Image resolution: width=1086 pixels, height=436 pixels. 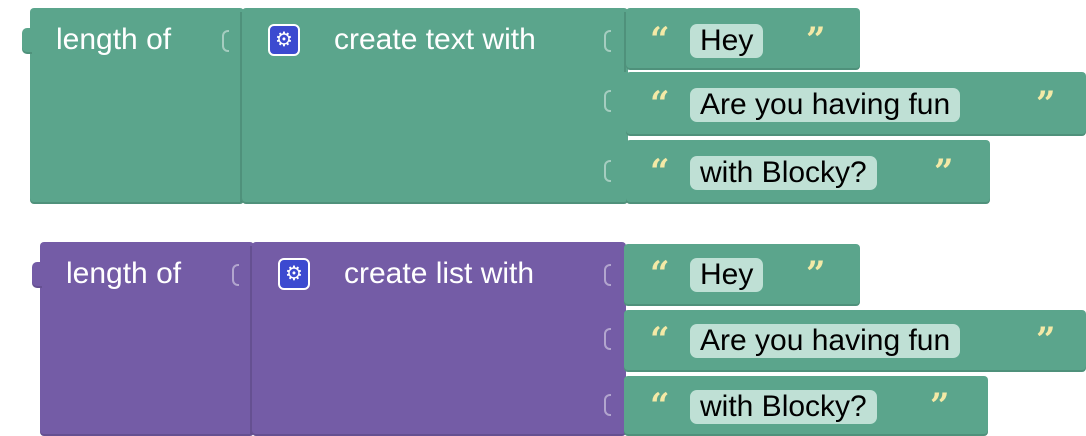 What do you see at coordinates (435, 39) in the screenshot?
I see `create-text-with-label: create text with` at bounding box center [435, 39].